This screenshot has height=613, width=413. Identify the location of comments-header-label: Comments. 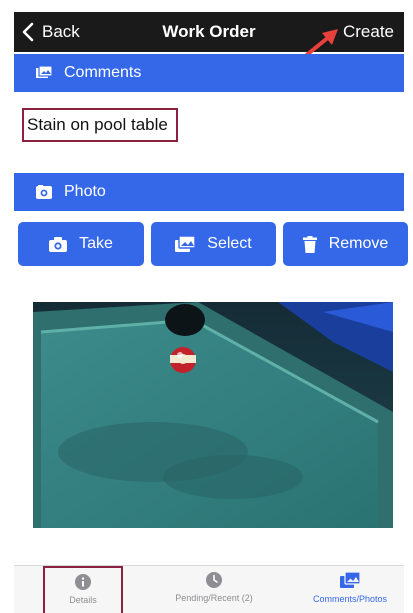
(103, 72).